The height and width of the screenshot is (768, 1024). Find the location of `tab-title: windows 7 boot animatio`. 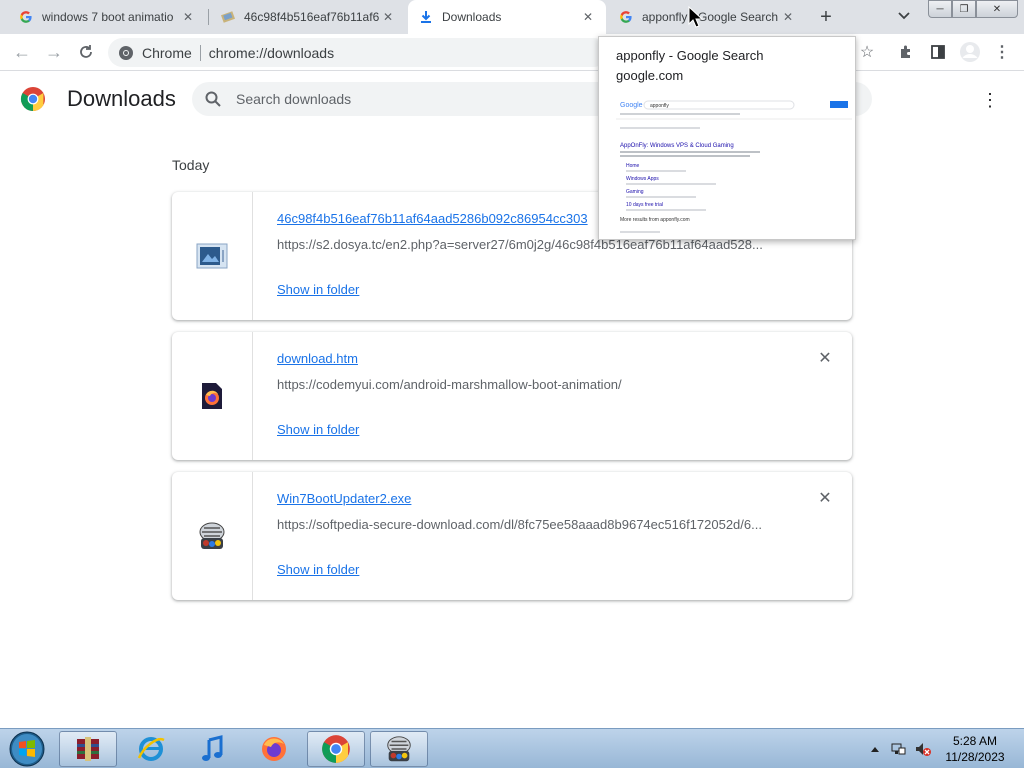

tab-title: windows 7 boot animatio is located at coordinates (108, 17).